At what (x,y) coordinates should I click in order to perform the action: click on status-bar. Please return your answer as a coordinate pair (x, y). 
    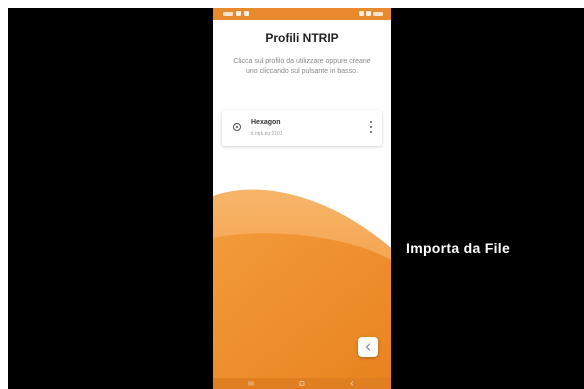
    Looking at the image, I should click on (302, 14).